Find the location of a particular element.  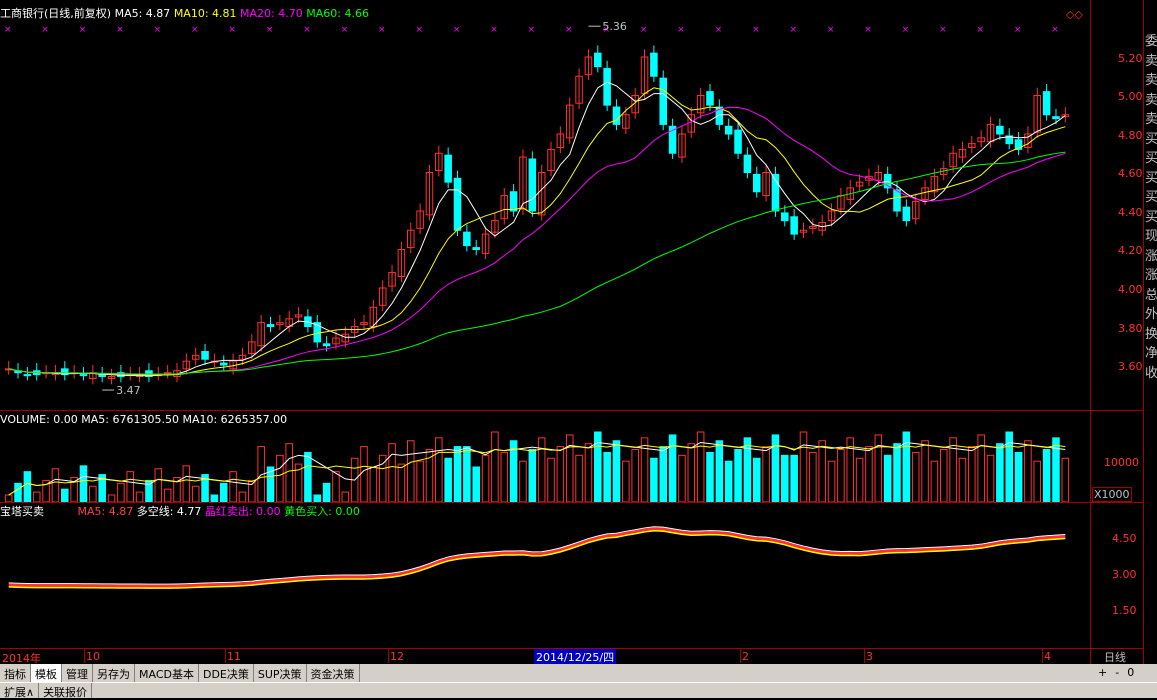

zoom-in-button: + is located at coordinates (1102, 672).